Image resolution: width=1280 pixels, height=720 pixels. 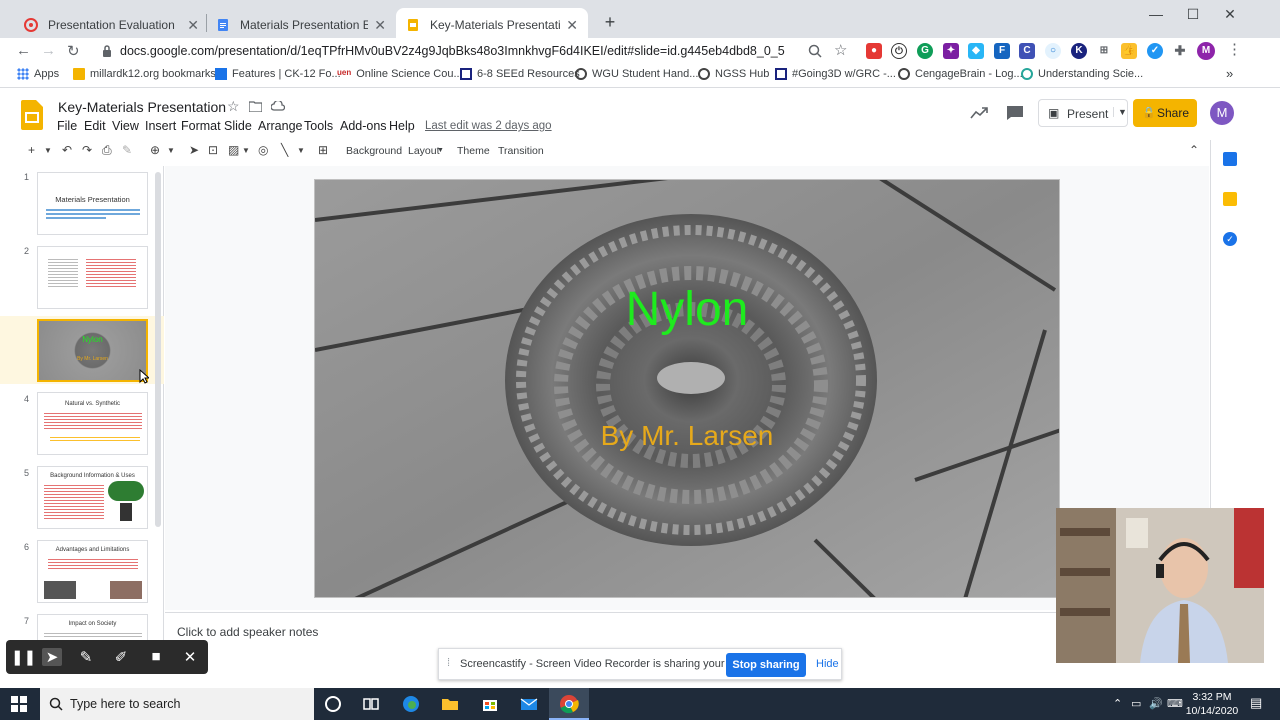 I want to click on menu-arrange: Arrange, so click(x=280, y=126).